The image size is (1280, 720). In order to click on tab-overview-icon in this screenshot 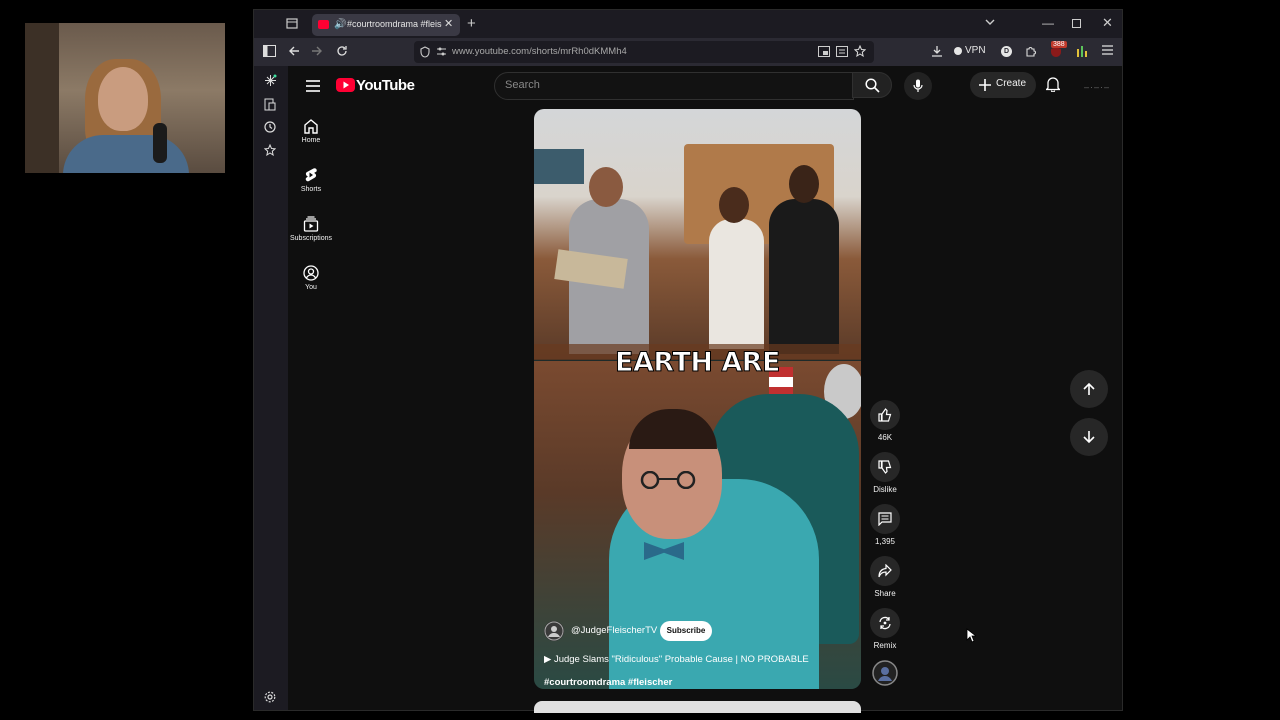, I will do `click(292, 23)`.